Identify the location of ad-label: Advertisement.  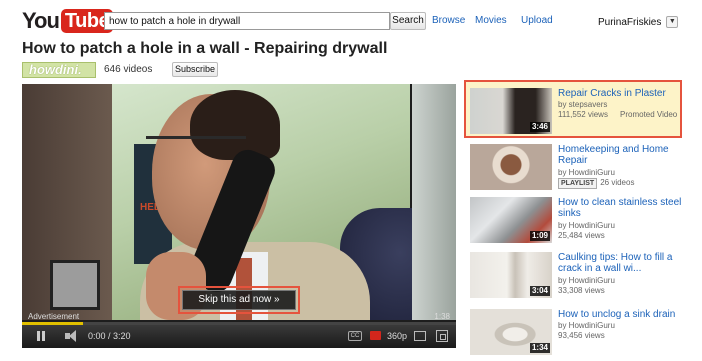
(54, 316).